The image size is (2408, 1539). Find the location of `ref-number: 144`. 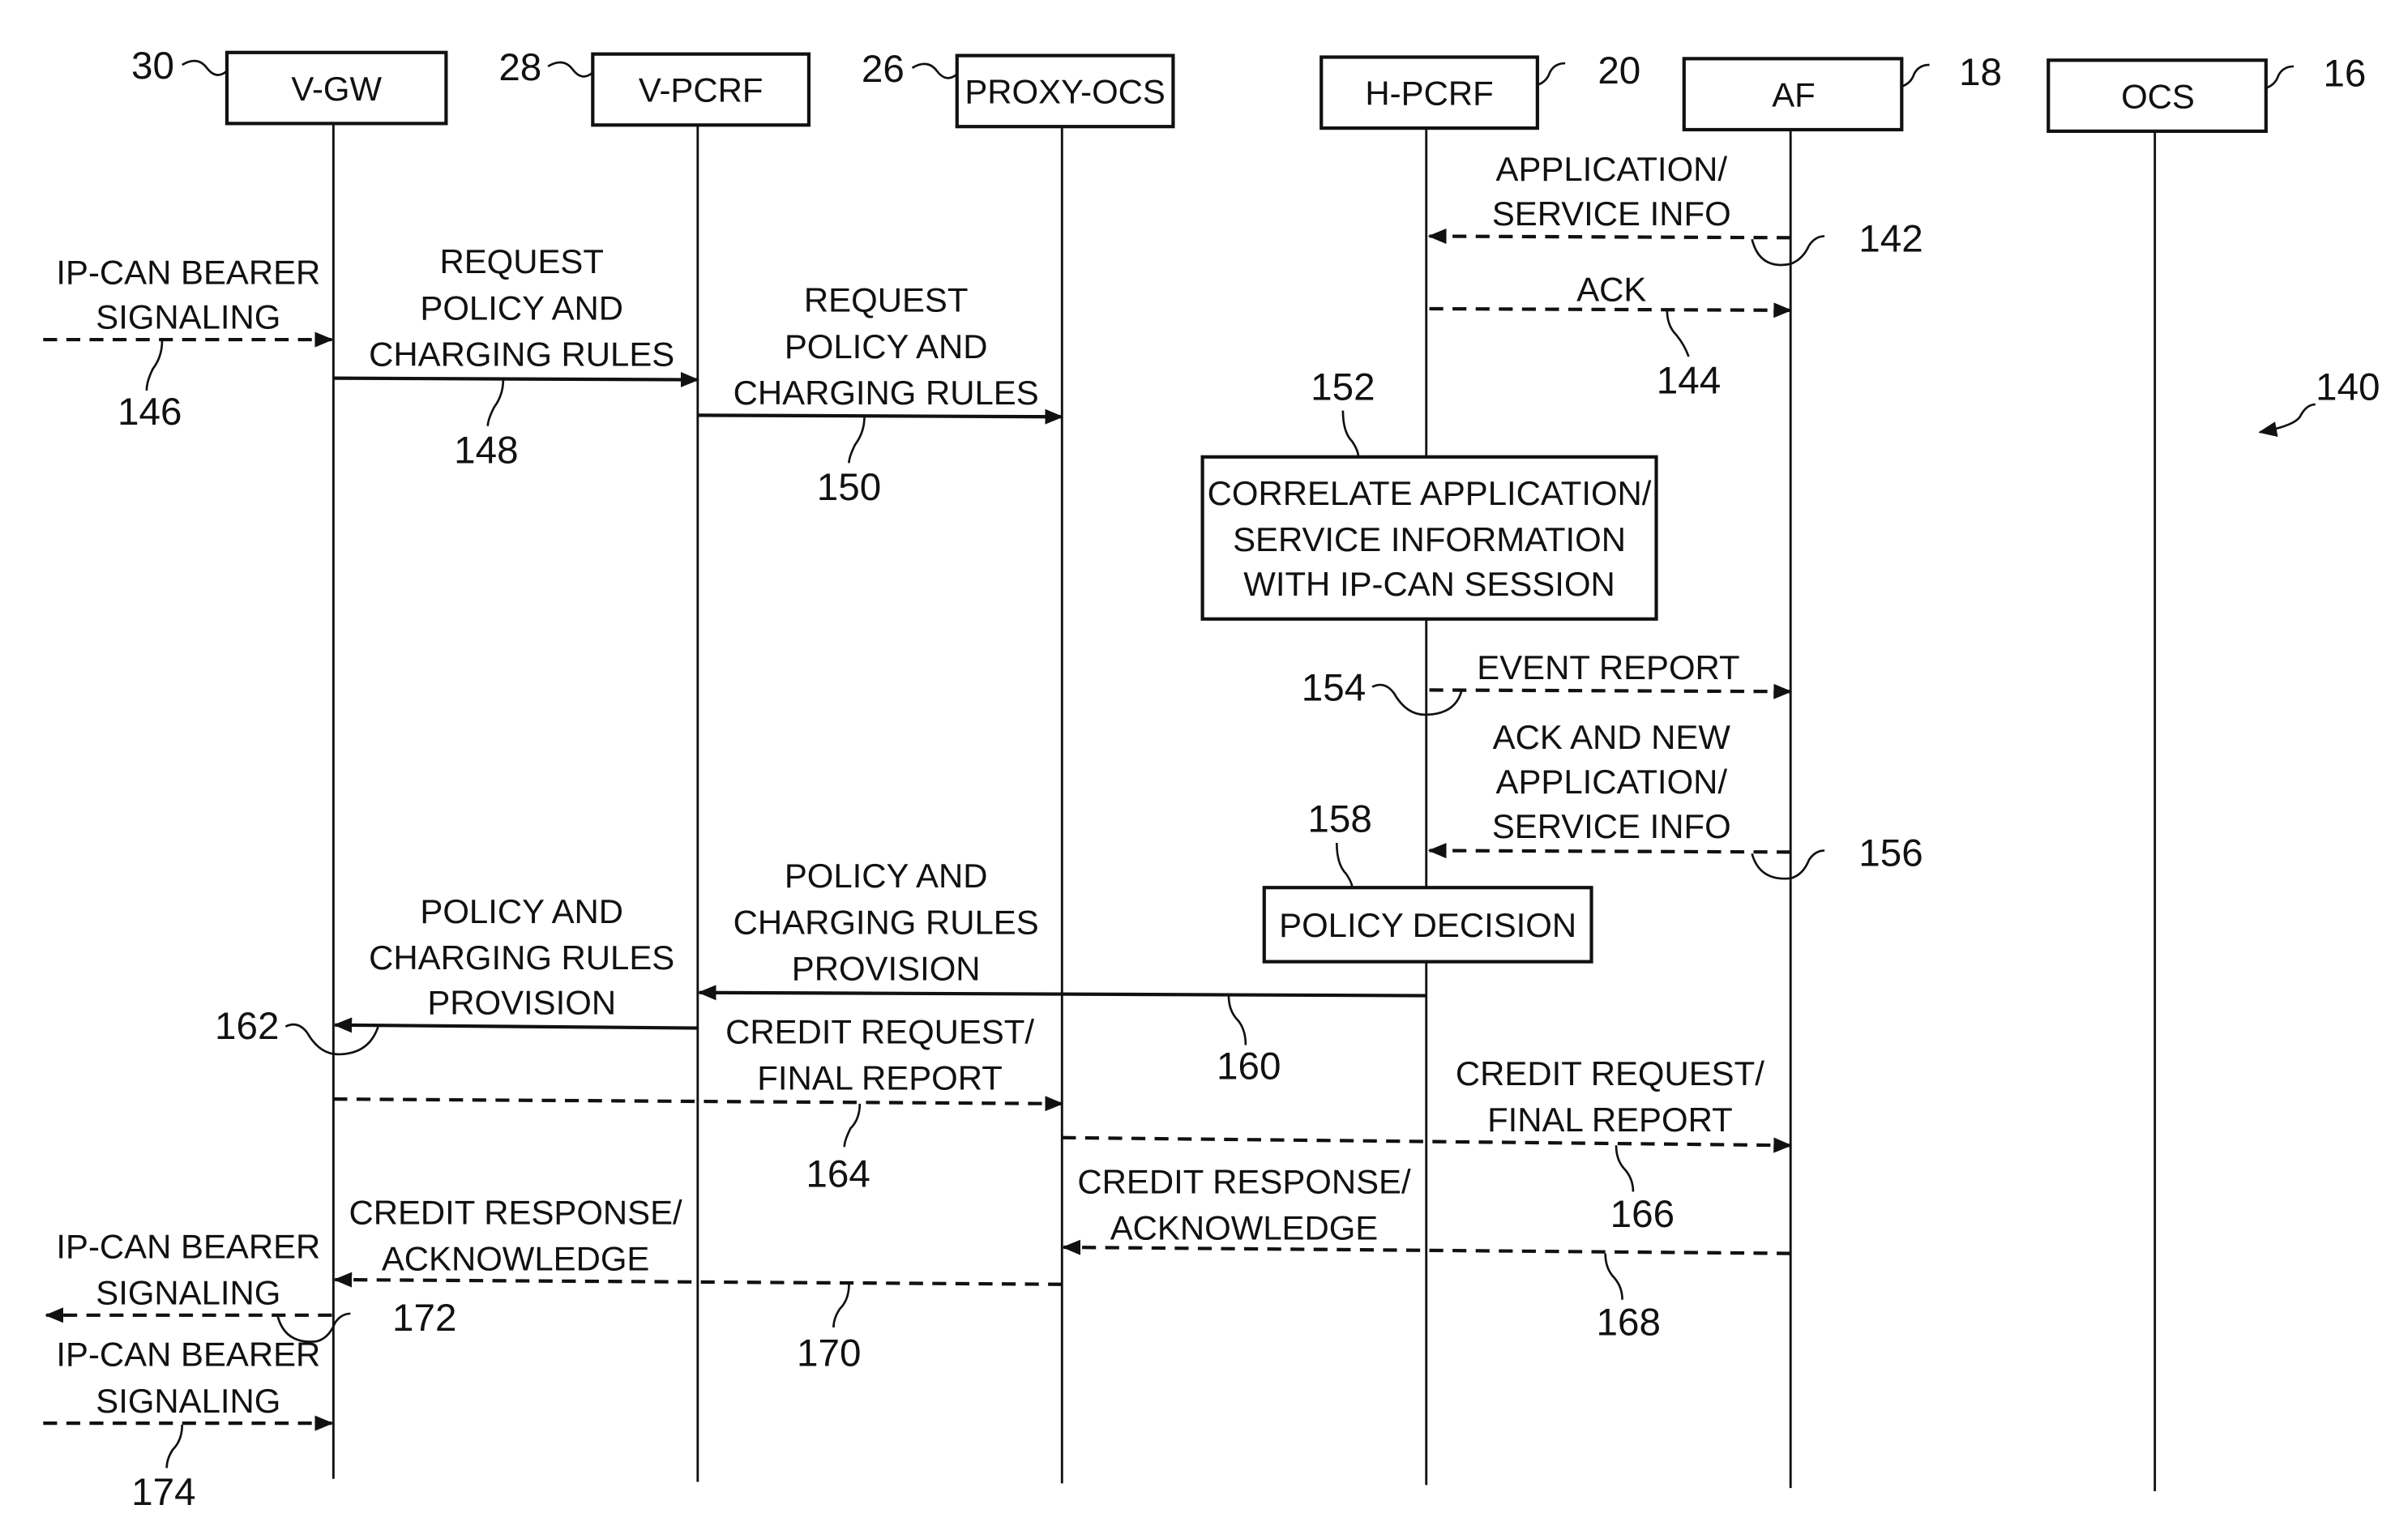

ref-number: 144 is located at coordinates (1689, 381).